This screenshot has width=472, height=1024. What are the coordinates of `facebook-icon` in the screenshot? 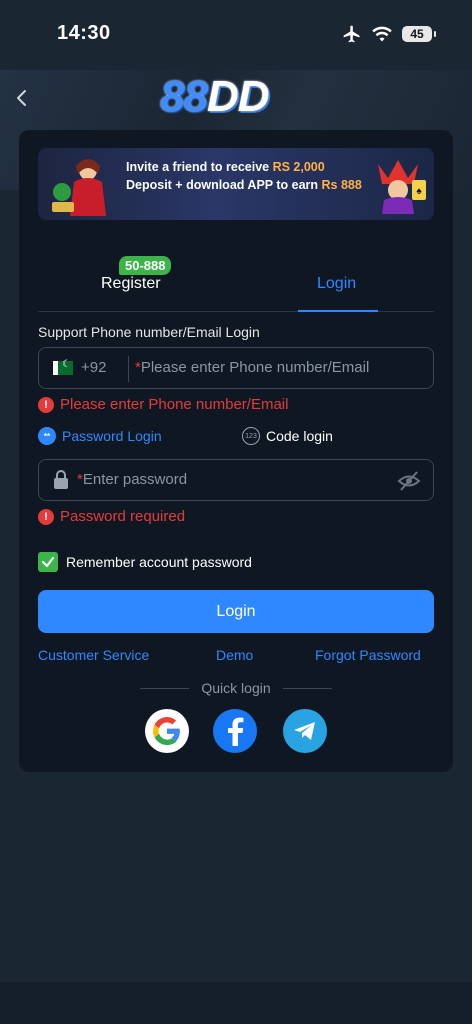 It's located at (236, 731).